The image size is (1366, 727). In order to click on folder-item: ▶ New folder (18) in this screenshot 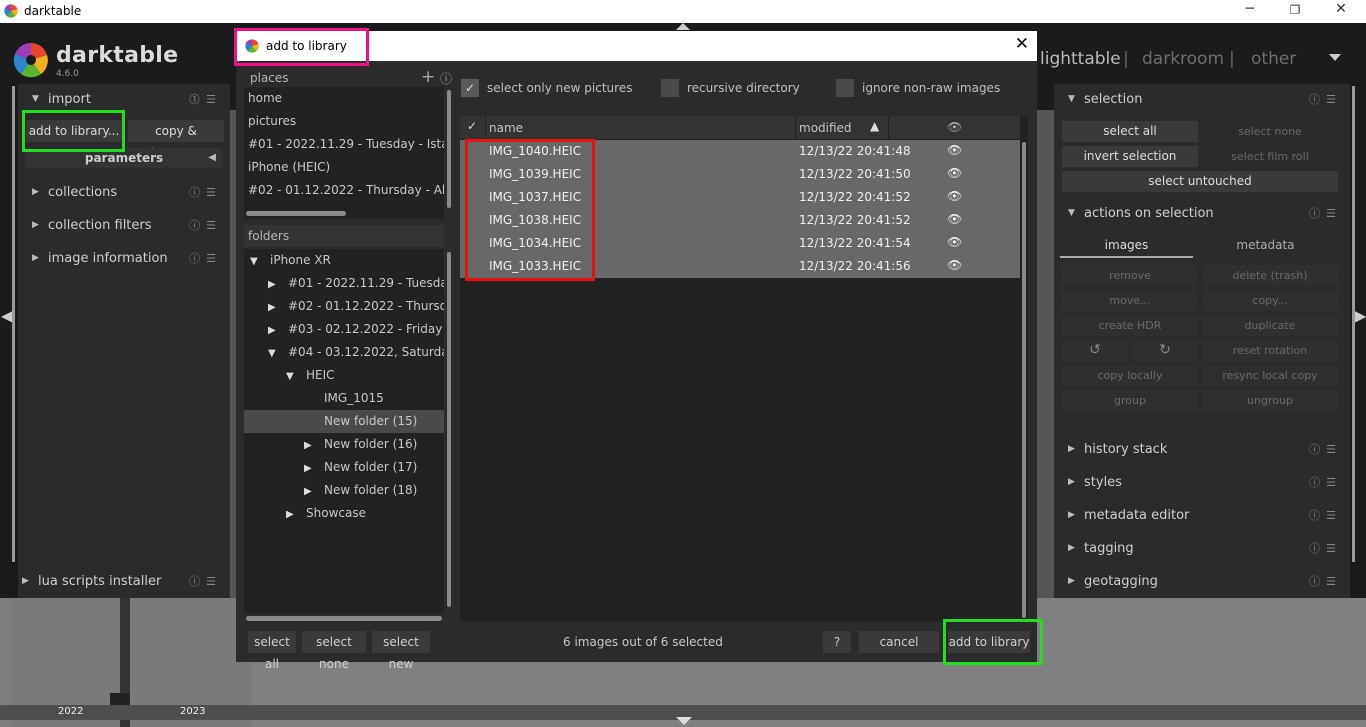, I will do `click(344, 490)`.